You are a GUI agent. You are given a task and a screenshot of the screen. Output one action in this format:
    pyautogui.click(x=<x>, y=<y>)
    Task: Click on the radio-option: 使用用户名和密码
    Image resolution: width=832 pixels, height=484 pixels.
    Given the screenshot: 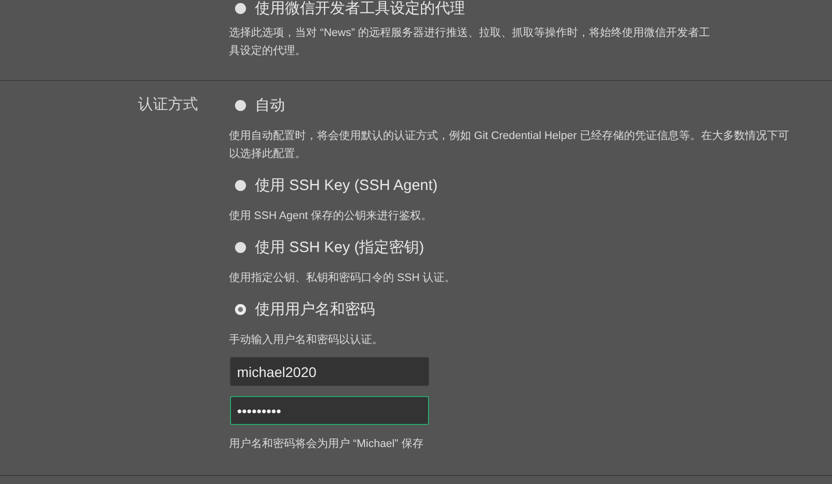 What is the action you would take?
    pyautogui.click(x=533, y=309)
    